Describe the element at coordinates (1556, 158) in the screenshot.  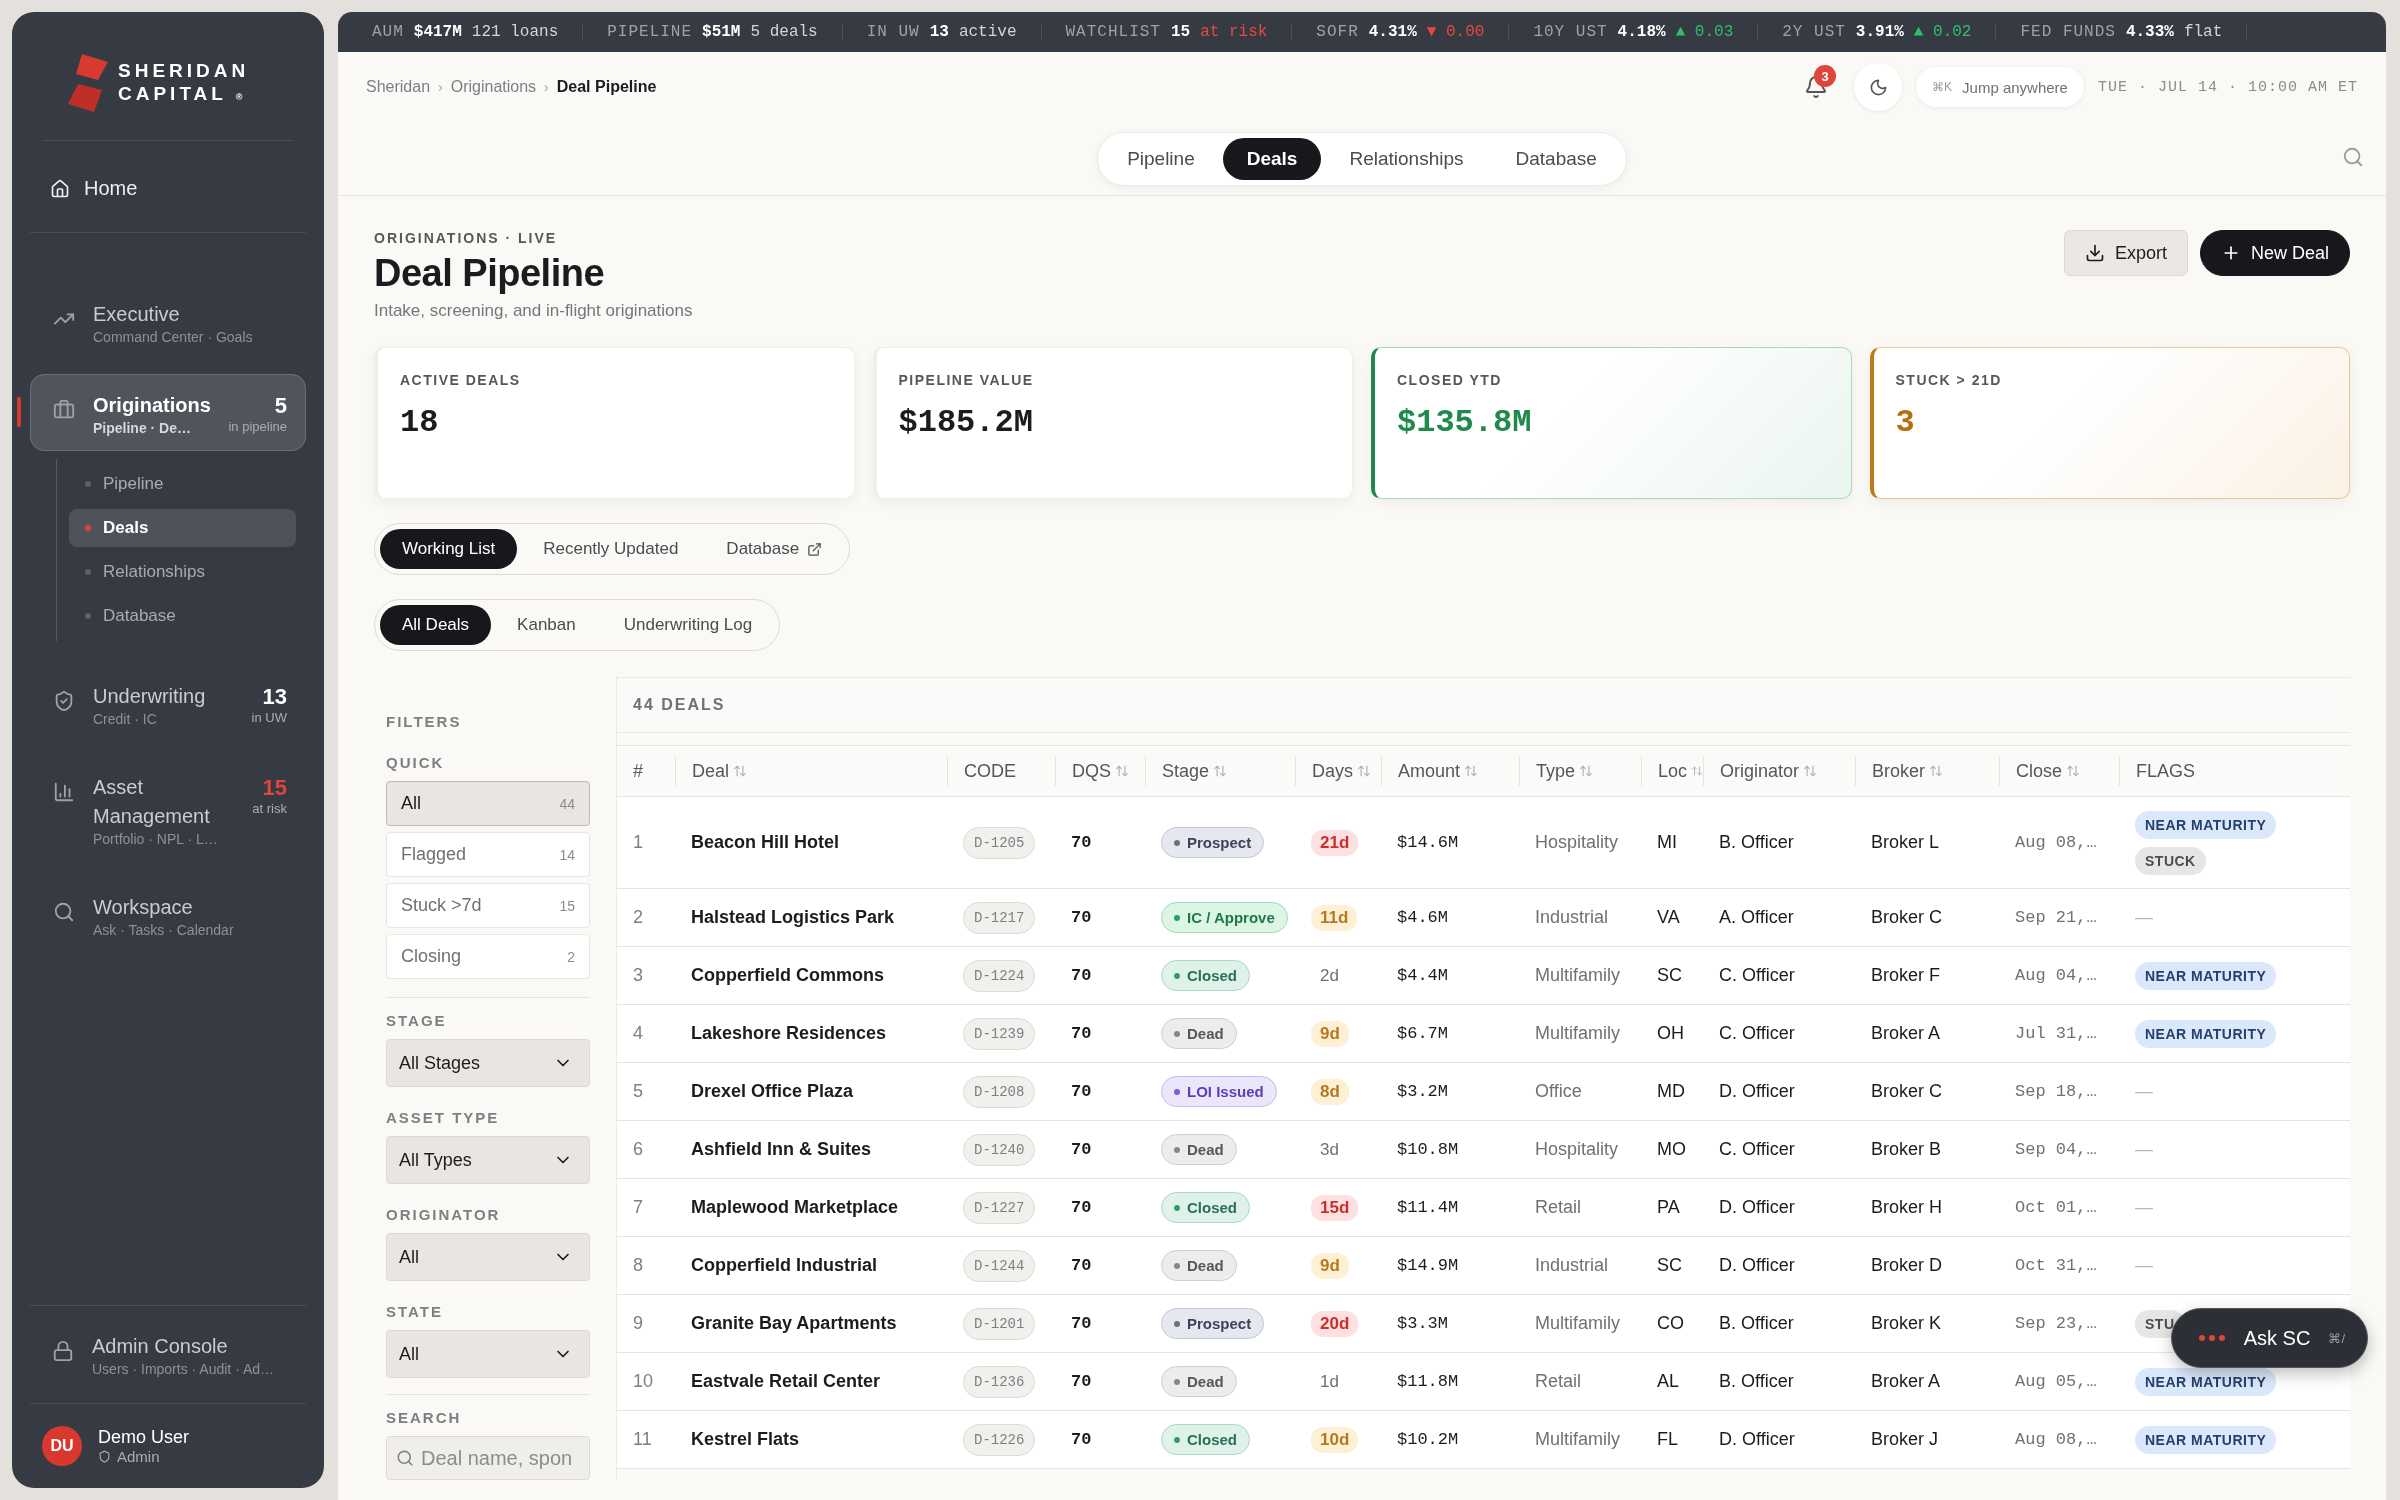
I see `nav-tab: Database` at that location.